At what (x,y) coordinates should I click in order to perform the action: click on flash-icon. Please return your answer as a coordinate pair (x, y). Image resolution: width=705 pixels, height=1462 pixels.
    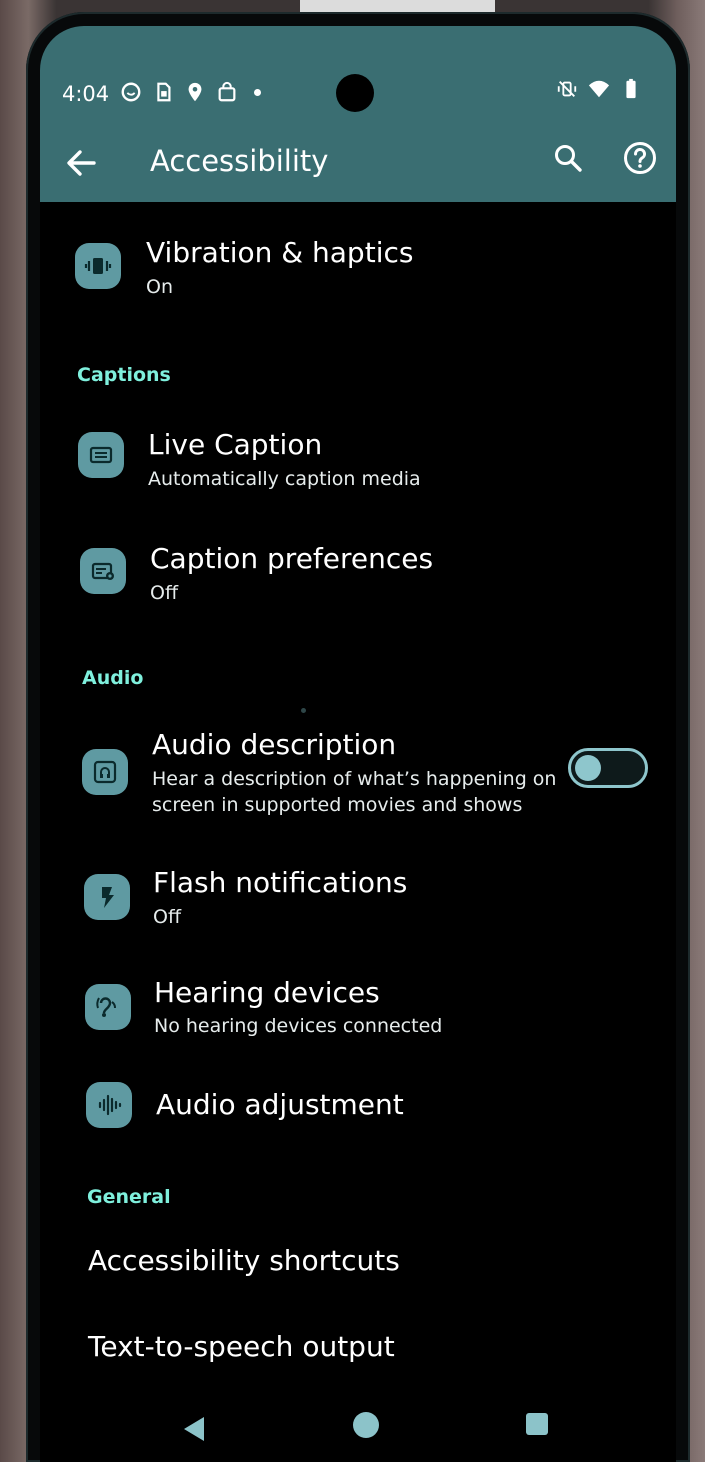
    Looking at the image, I should click on (107, 897).